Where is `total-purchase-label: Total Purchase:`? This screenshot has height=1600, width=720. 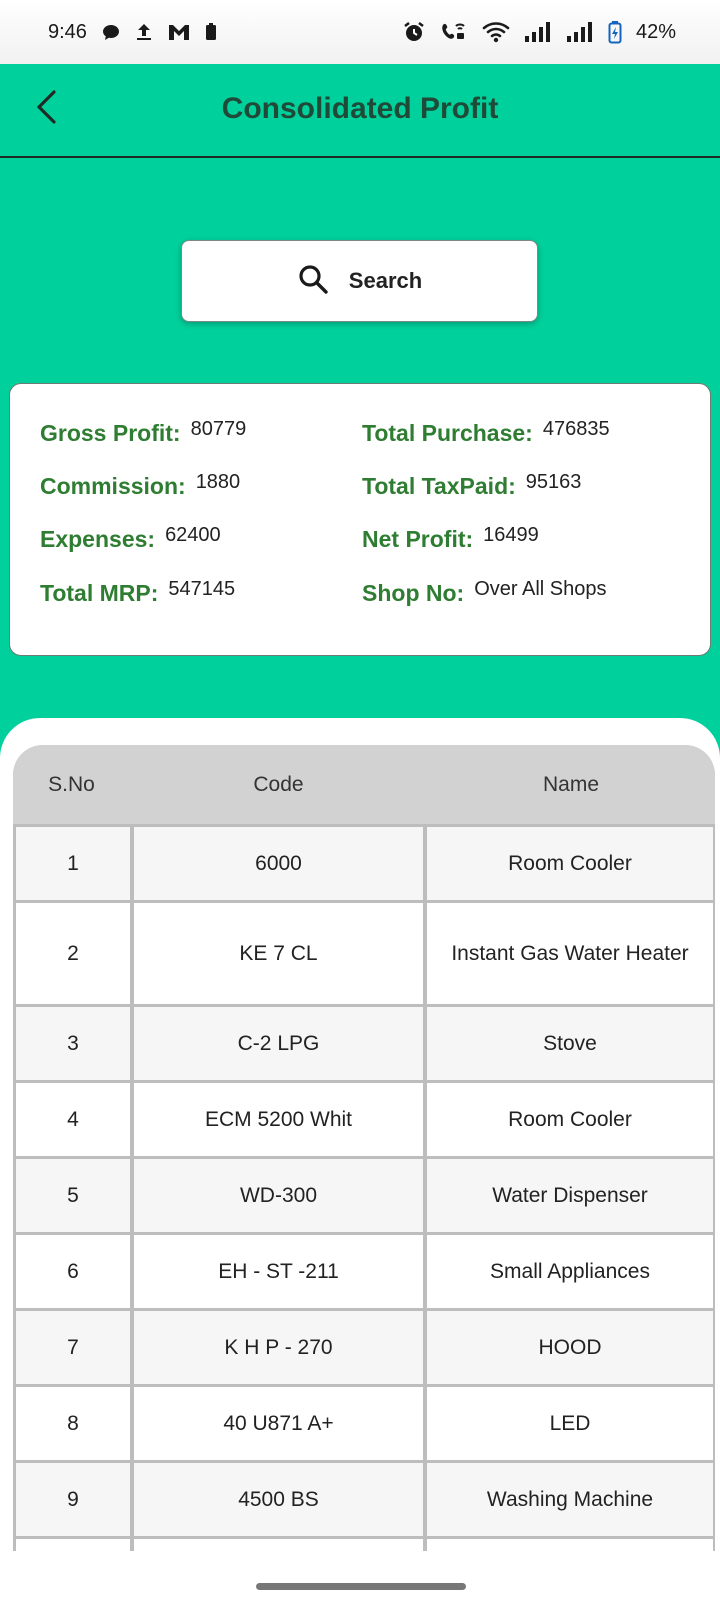 total-purchase-label: Total Purchase: is located at coordinates (447, 433).